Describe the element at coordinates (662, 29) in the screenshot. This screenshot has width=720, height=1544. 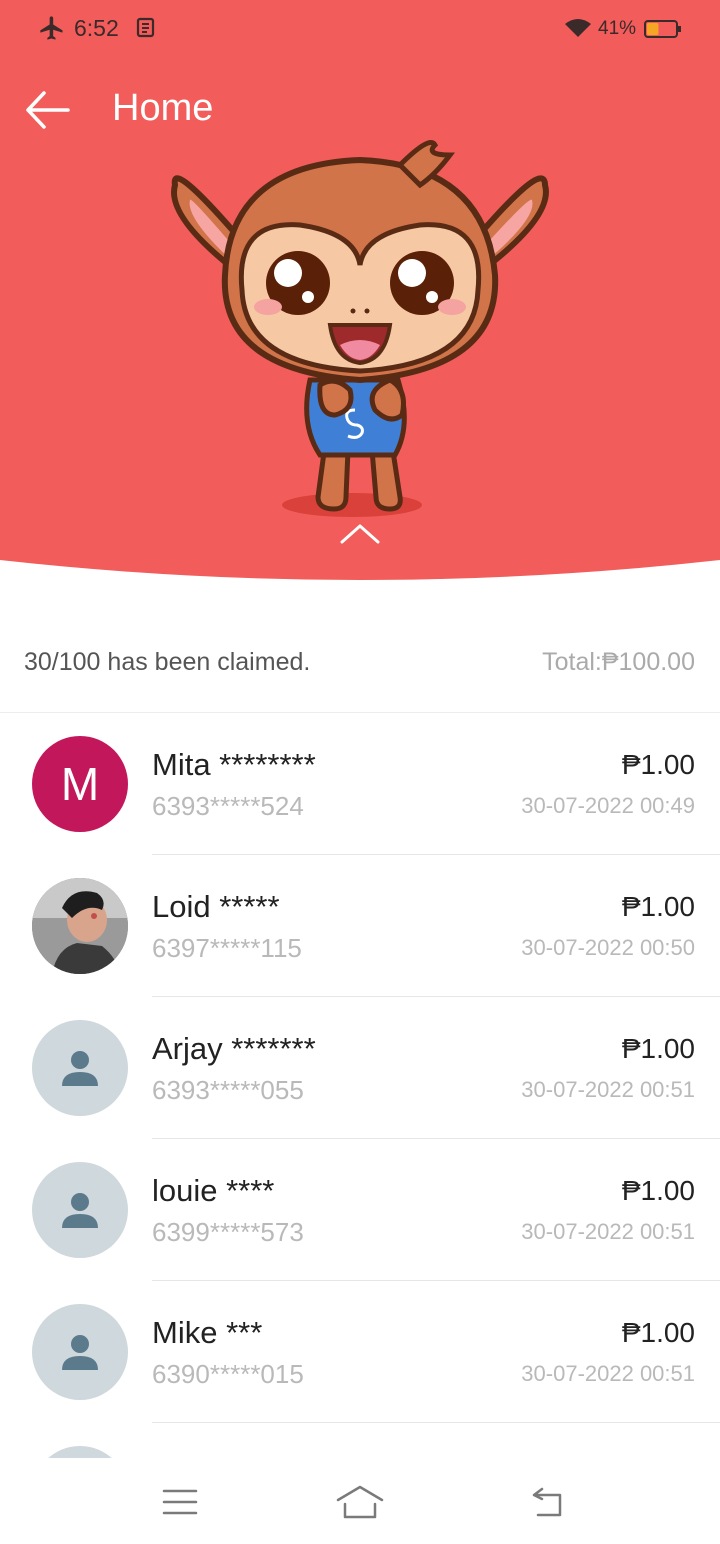
I see `battery-icon` at that location.